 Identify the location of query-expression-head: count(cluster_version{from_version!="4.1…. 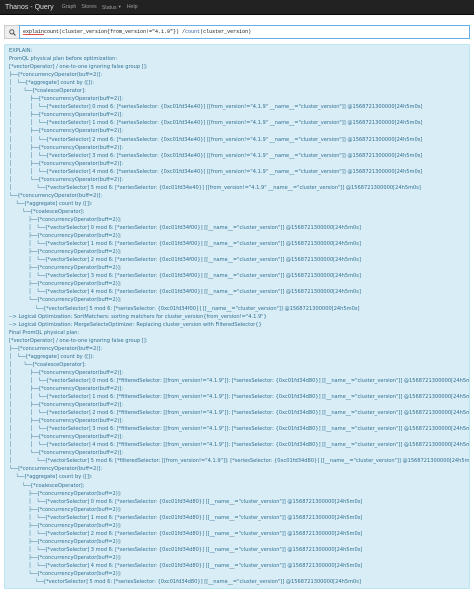
(115, 32).